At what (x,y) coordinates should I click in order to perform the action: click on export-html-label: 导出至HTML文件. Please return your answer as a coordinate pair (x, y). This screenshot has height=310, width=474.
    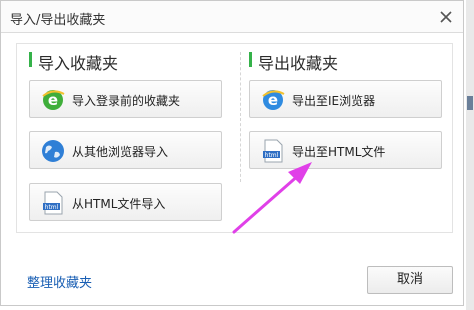
    Looking at the image, I should click on (339, 152).